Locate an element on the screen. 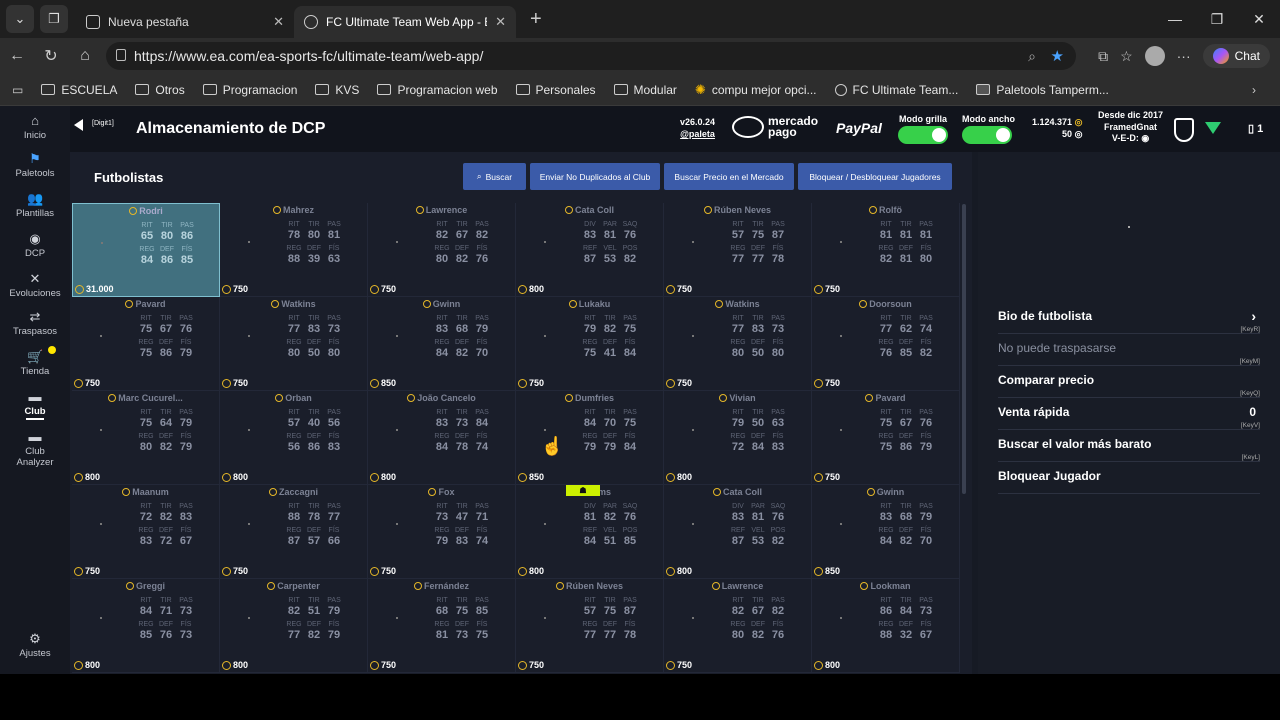 The width and height of the screenshot is (1280, 720). player-card: Lookman RIT TIR PAS 86 84 73 REG DEF FÍS 88 32 67 800 is located at coordinates (886, 626).